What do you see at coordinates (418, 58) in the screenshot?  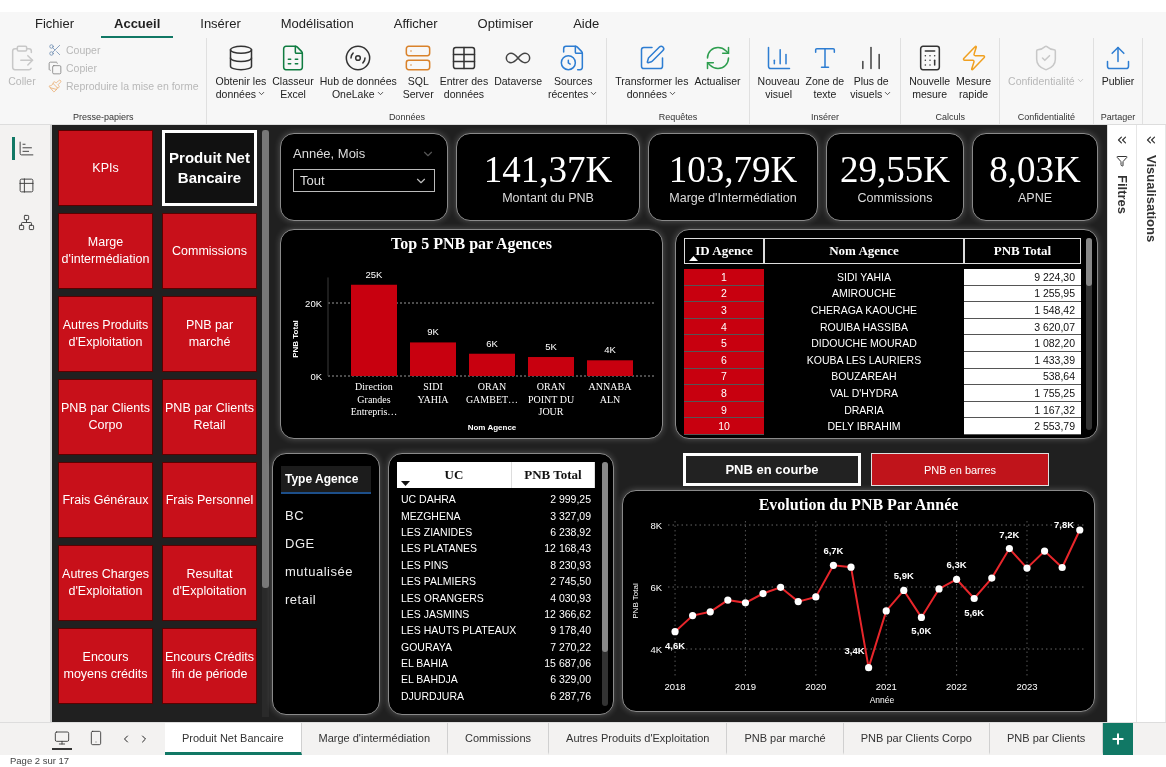 I see `server-icon` at bounding box center [418, 58].